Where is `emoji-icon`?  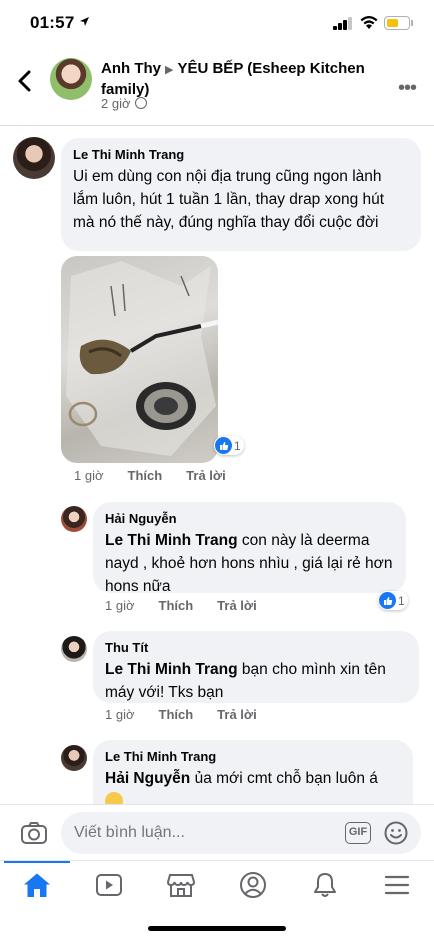 emoji-icon is located at coordinates (396, 833).